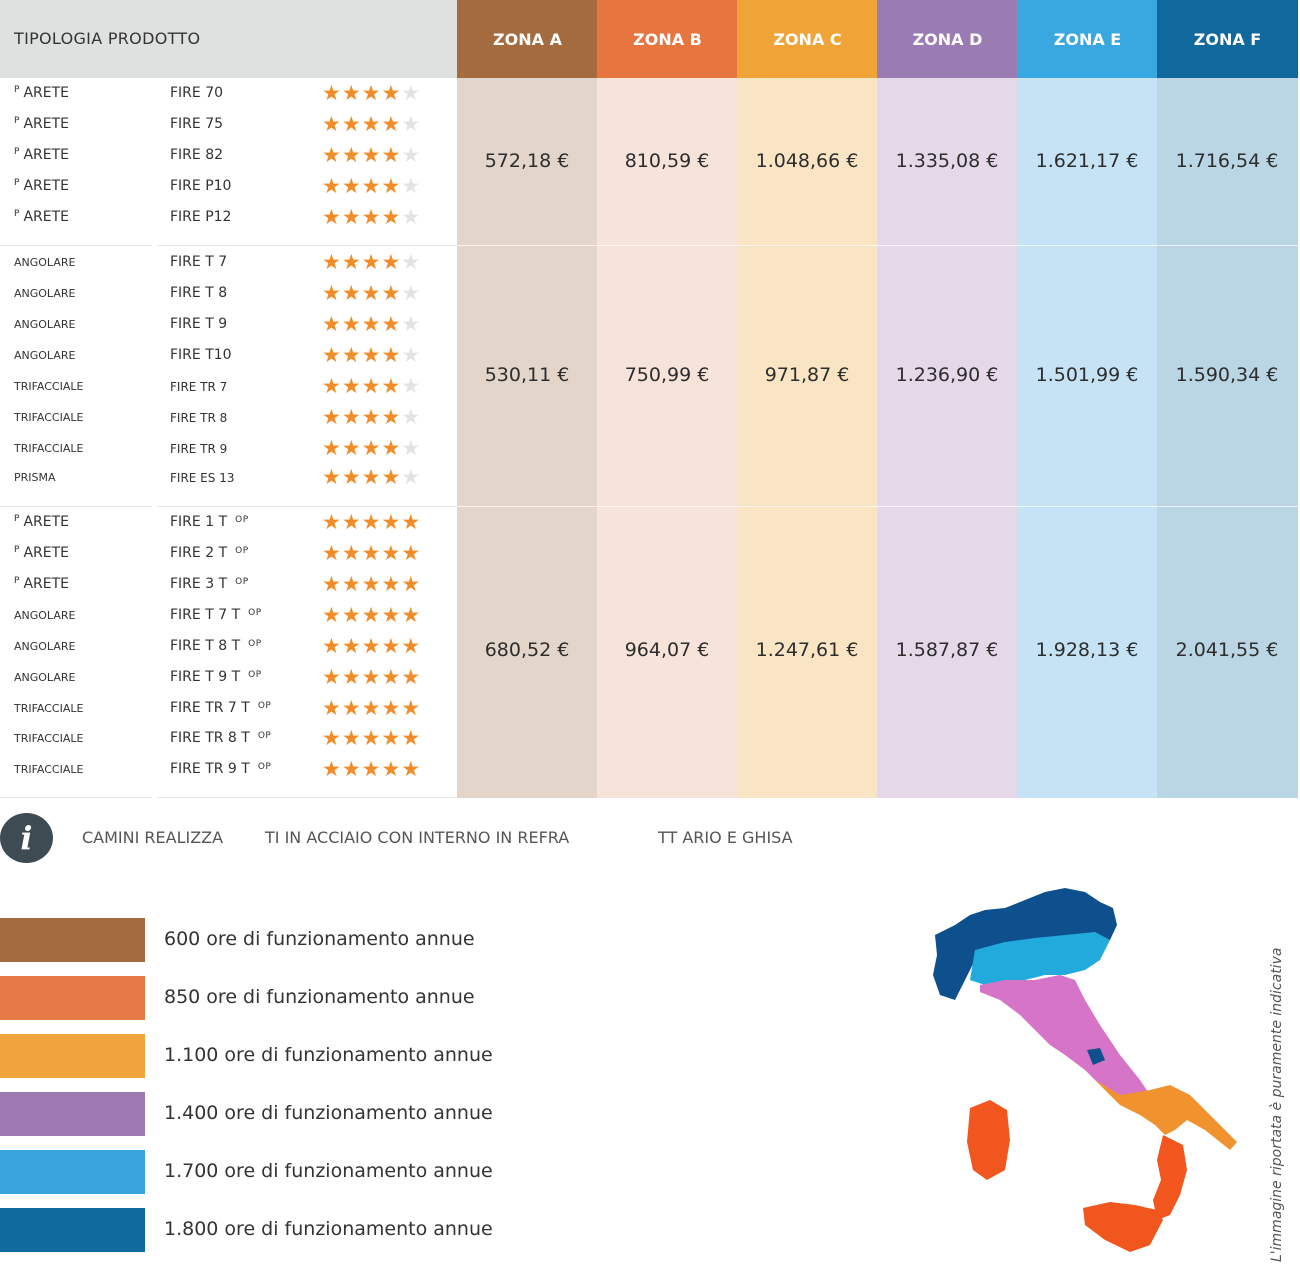 The width and height of the screenshot is (1300, 1282). Describe the element at coordinates (199, 293) in the screenshot. I see `product-name-label: FIRE T 8` at that location.